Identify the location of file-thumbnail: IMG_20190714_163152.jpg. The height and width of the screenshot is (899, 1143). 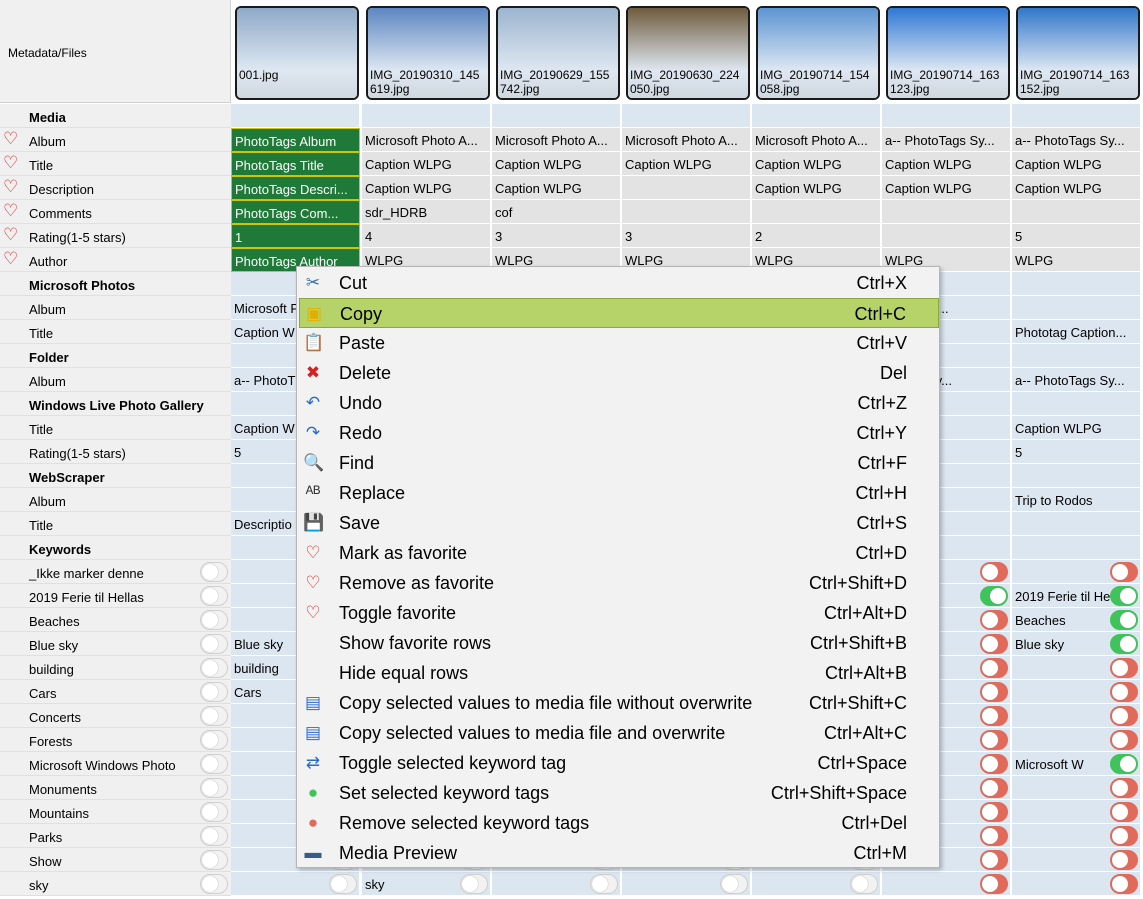
(1078, 53).